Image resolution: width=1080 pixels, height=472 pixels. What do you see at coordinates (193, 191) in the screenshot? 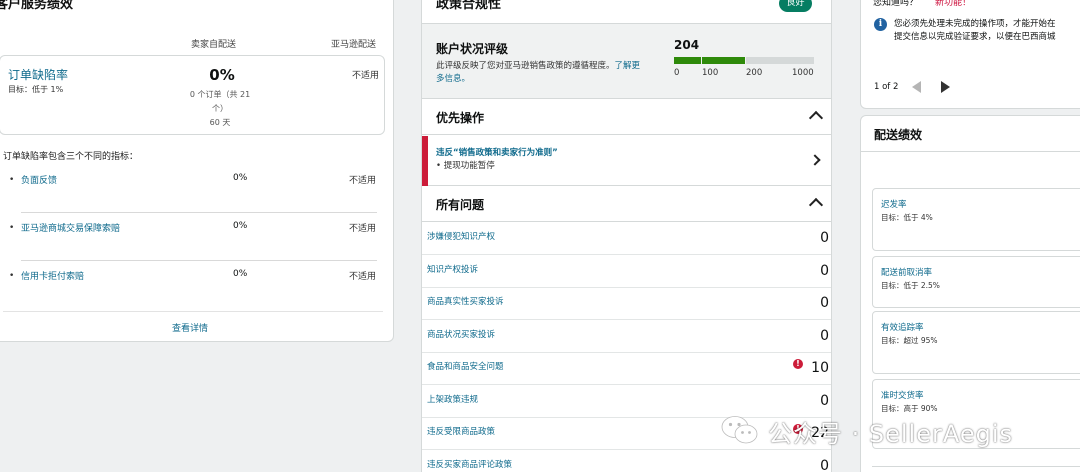
I see `sub-metric-row: • 负面反馈 0% 不适用` at bounding box center [193, 191].